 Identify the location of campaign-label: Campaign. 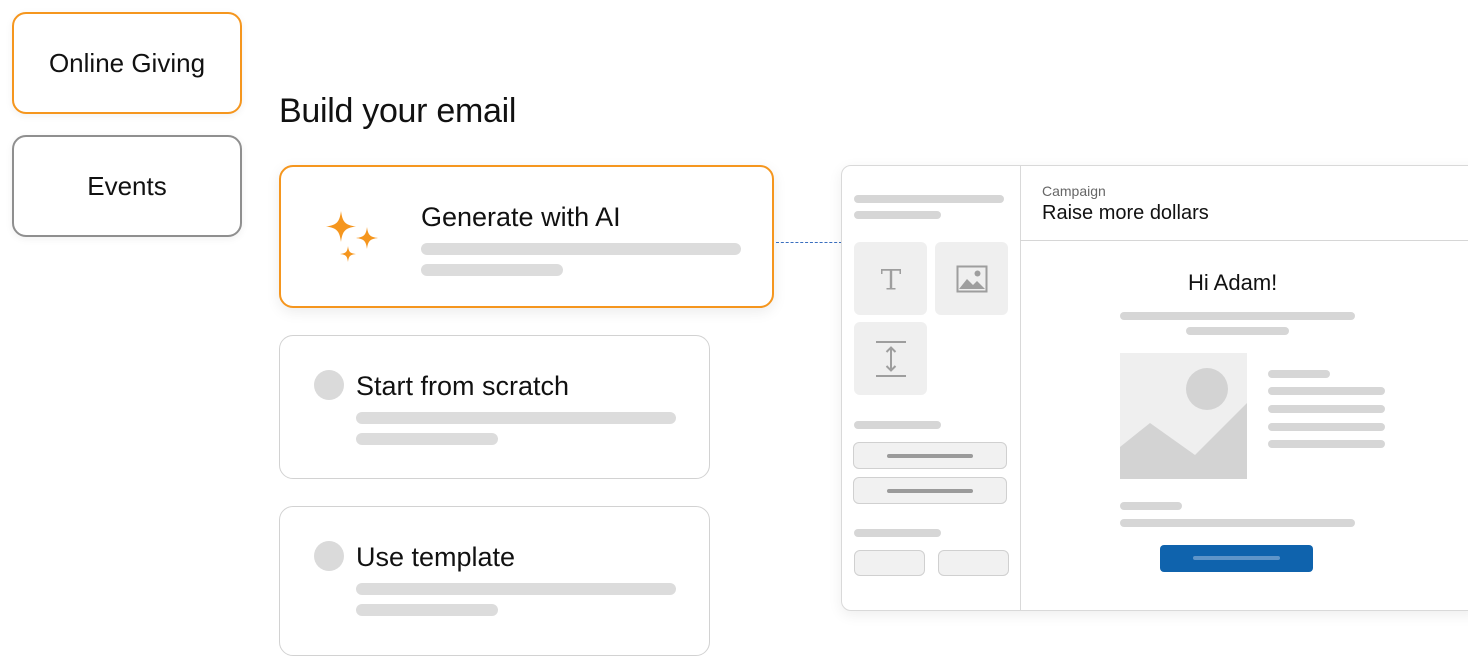
(1074, 191).